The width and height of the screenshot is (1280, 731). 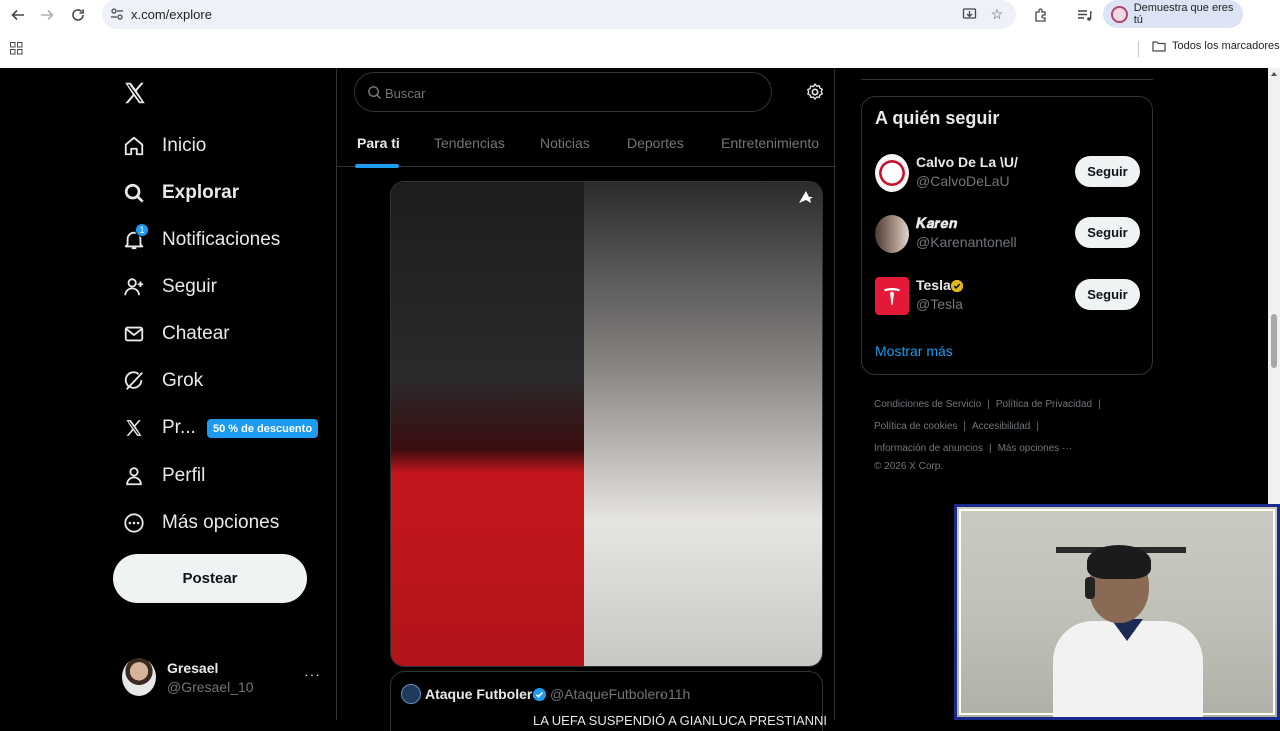 What do you see at coordinates (539, 694) in the screenshot?
I see `verified-badge-icon` at bounding box center [539, 694].